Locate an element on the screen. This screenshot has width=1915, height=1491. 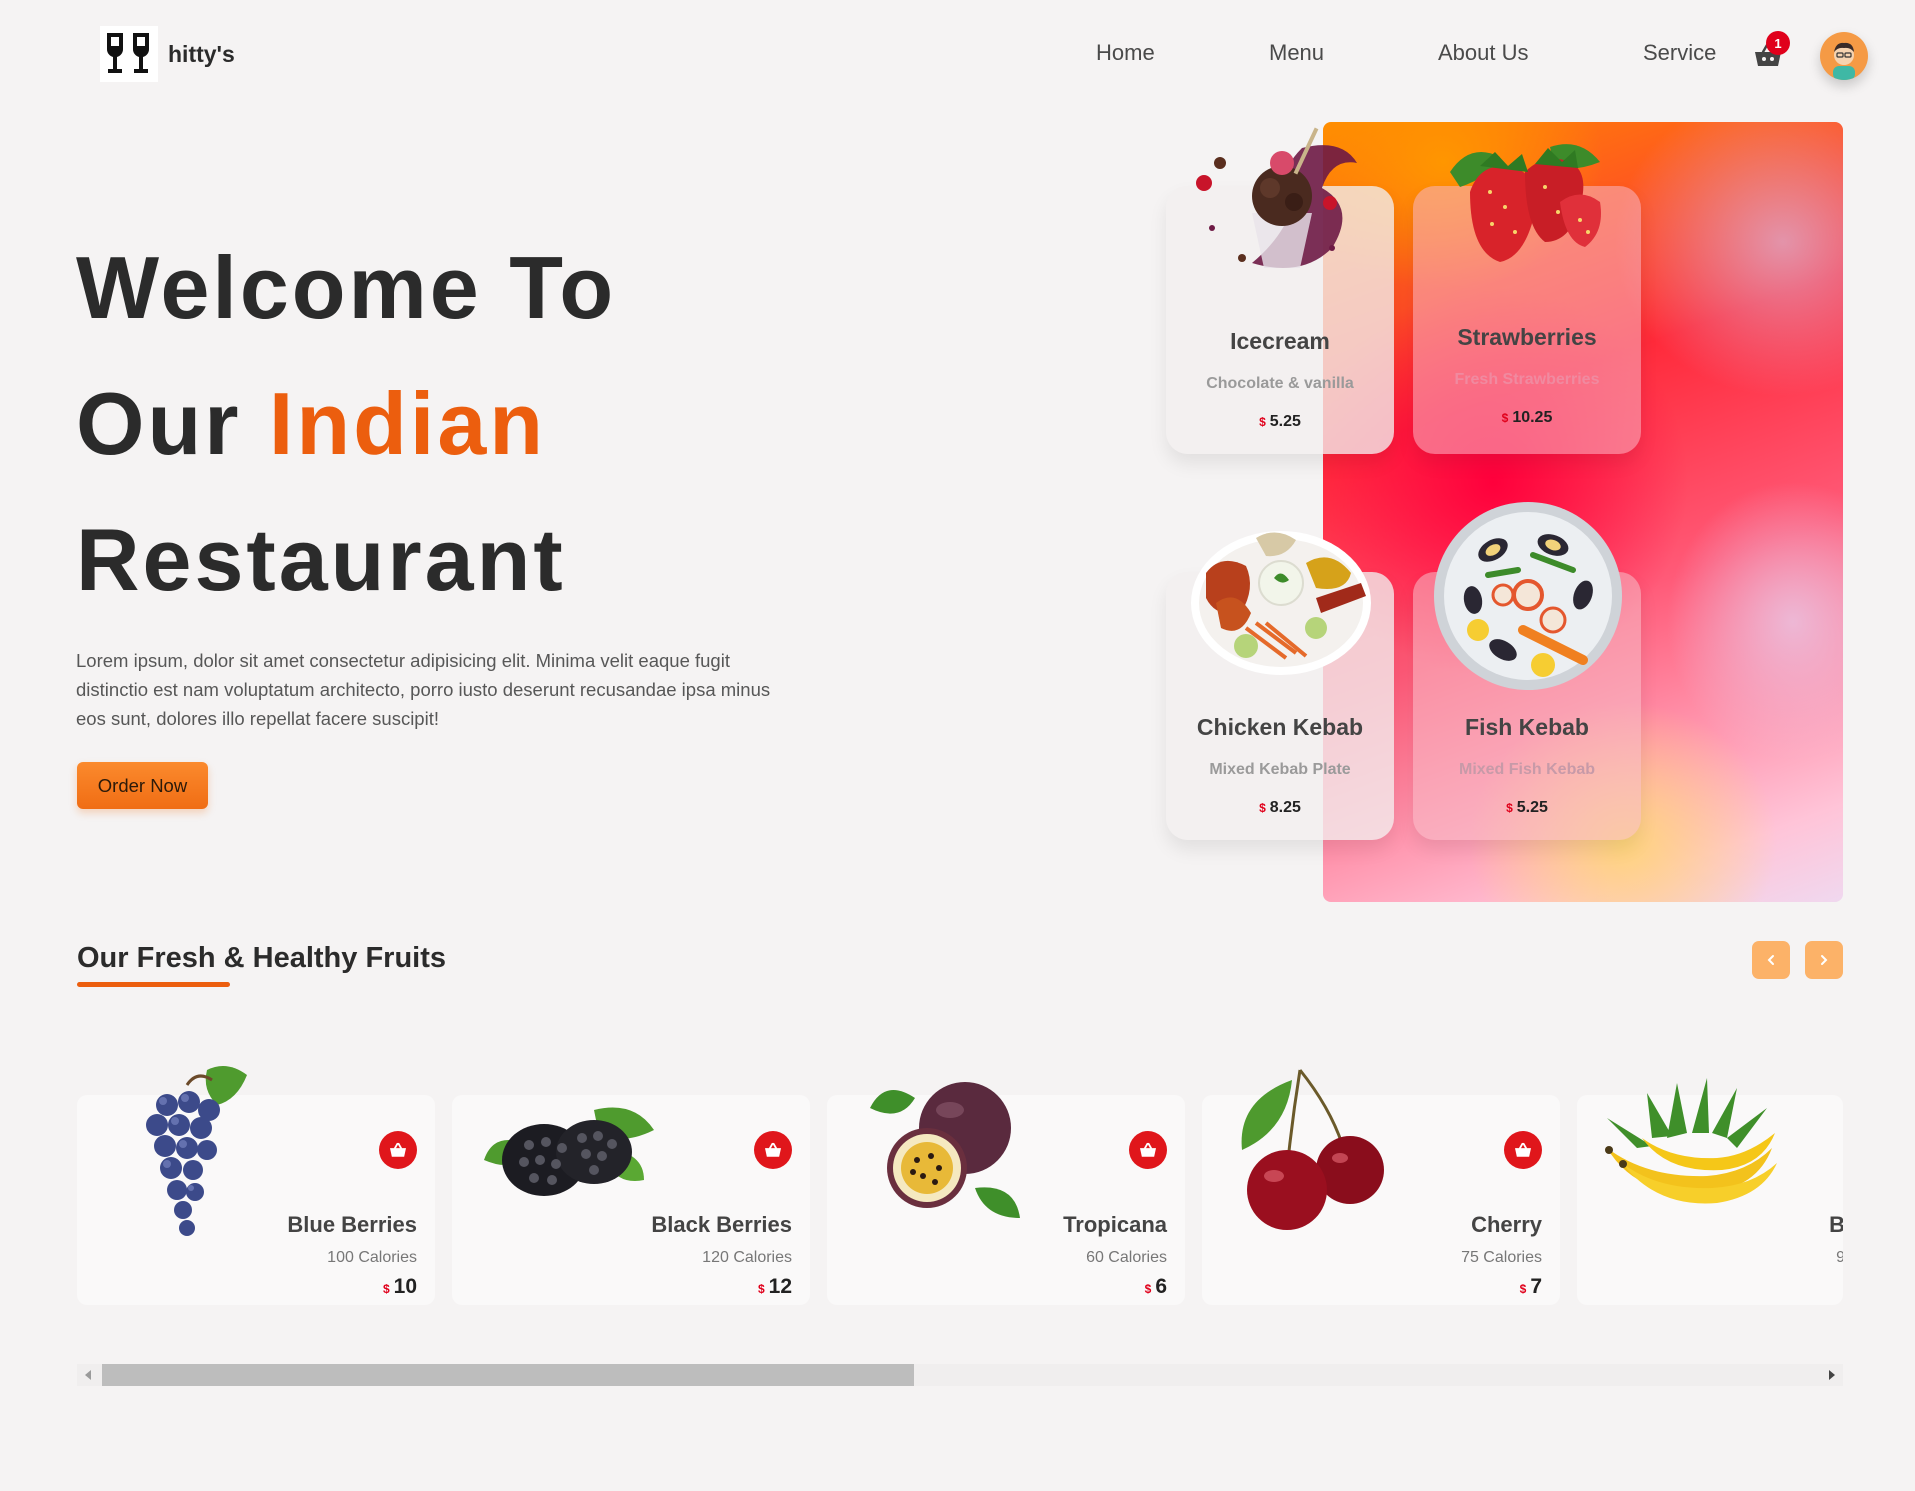
nav-service: Service is located at coordinates (1679, 53).